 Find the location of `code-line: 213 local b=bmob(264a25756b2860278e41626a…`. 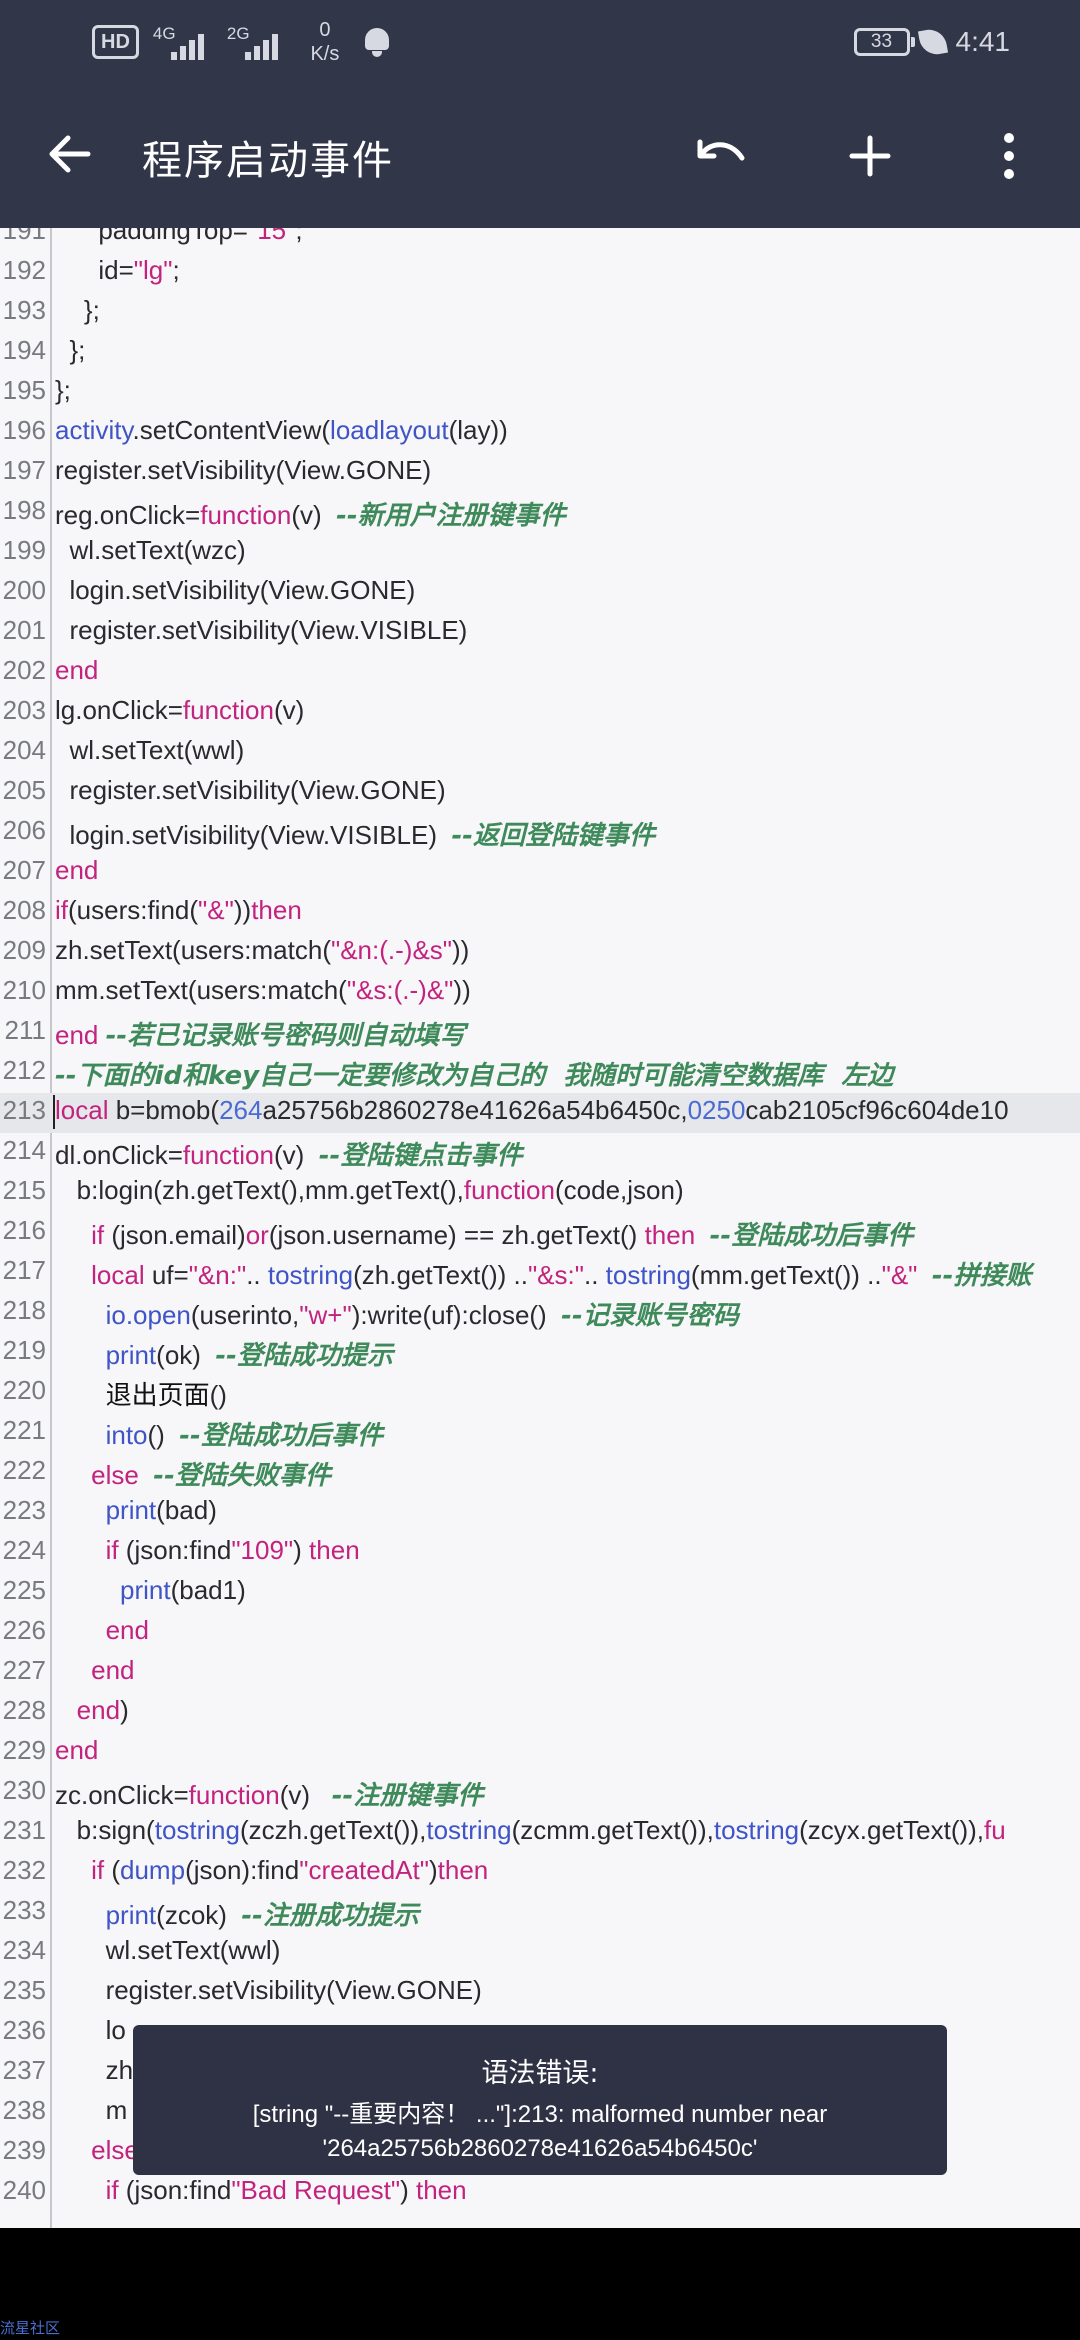

code-line: 213 local b=bmob(264a25756b2860278e41626a… is located at coordinates (540, 1113).